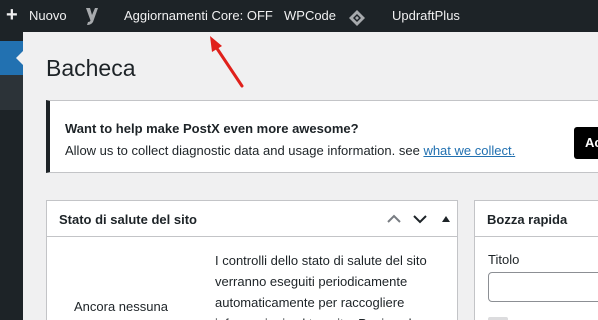 Image resolution: width=598 pixels, height=320 pixels. What do you see at coordinates (543, 287) in the screenshot?
I see `title-input` at bounding box center [543, 287].